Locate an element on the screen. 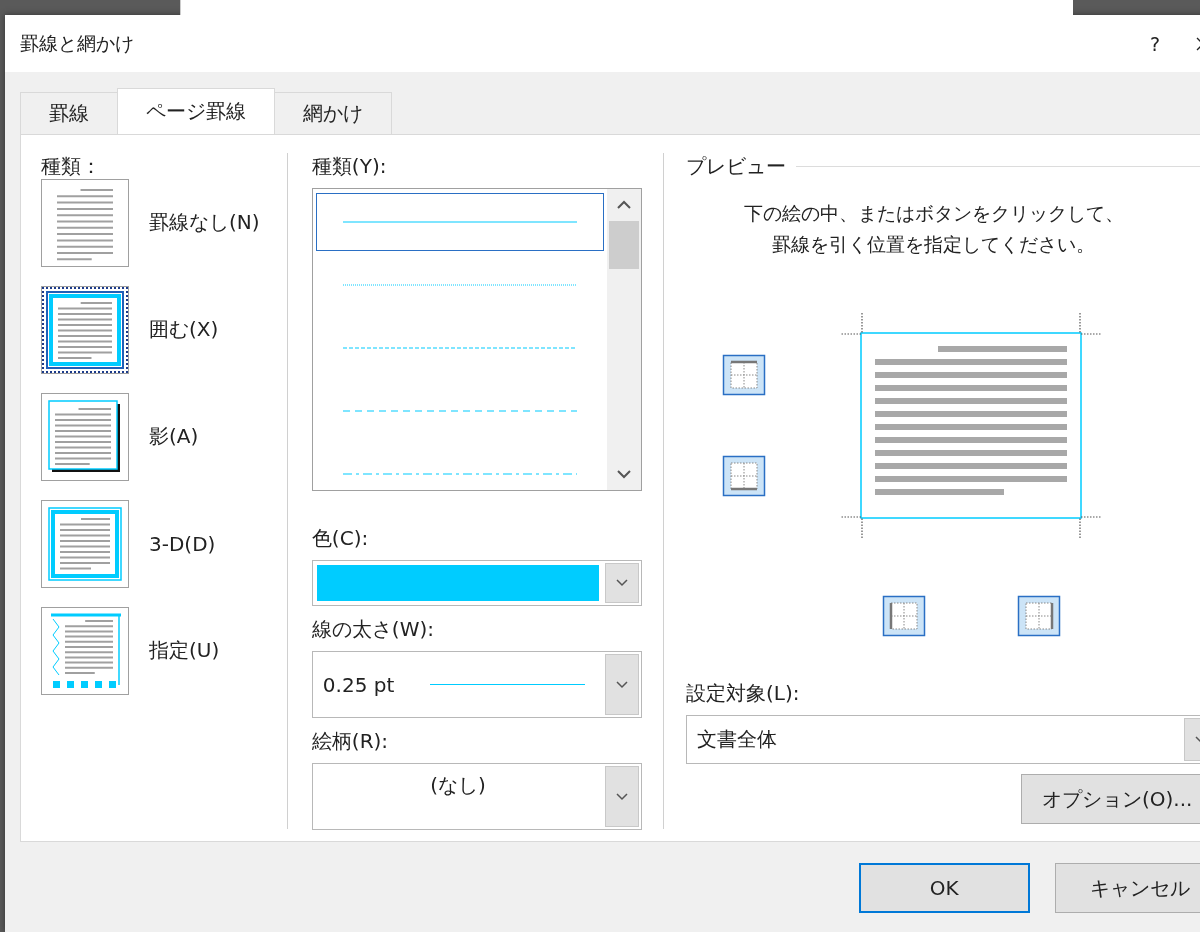 The width and height of the screenshot is (1200, 932). art-dropdown: (なし) is located at coordinates (476, 796).